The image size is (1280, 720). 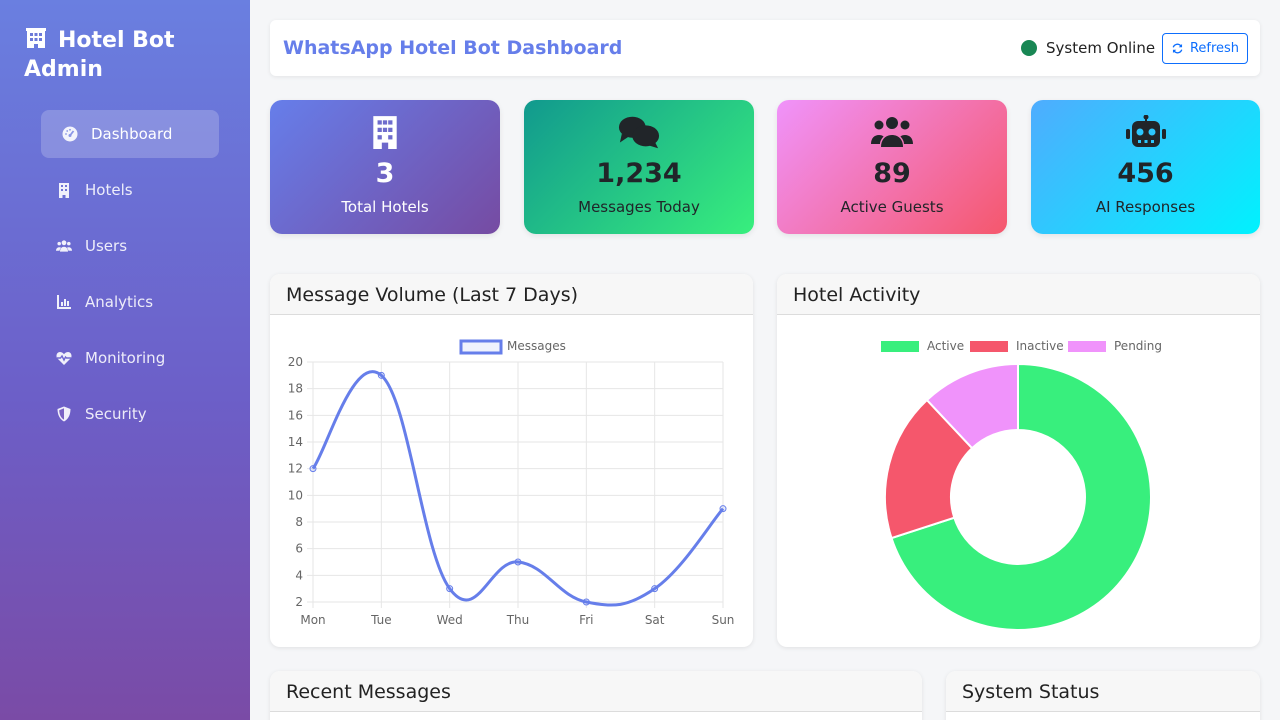 What do you see at coordinates (295, 442) in the screenshot?
I see `y-tick-label: 14` at bounding box center [295, 442].